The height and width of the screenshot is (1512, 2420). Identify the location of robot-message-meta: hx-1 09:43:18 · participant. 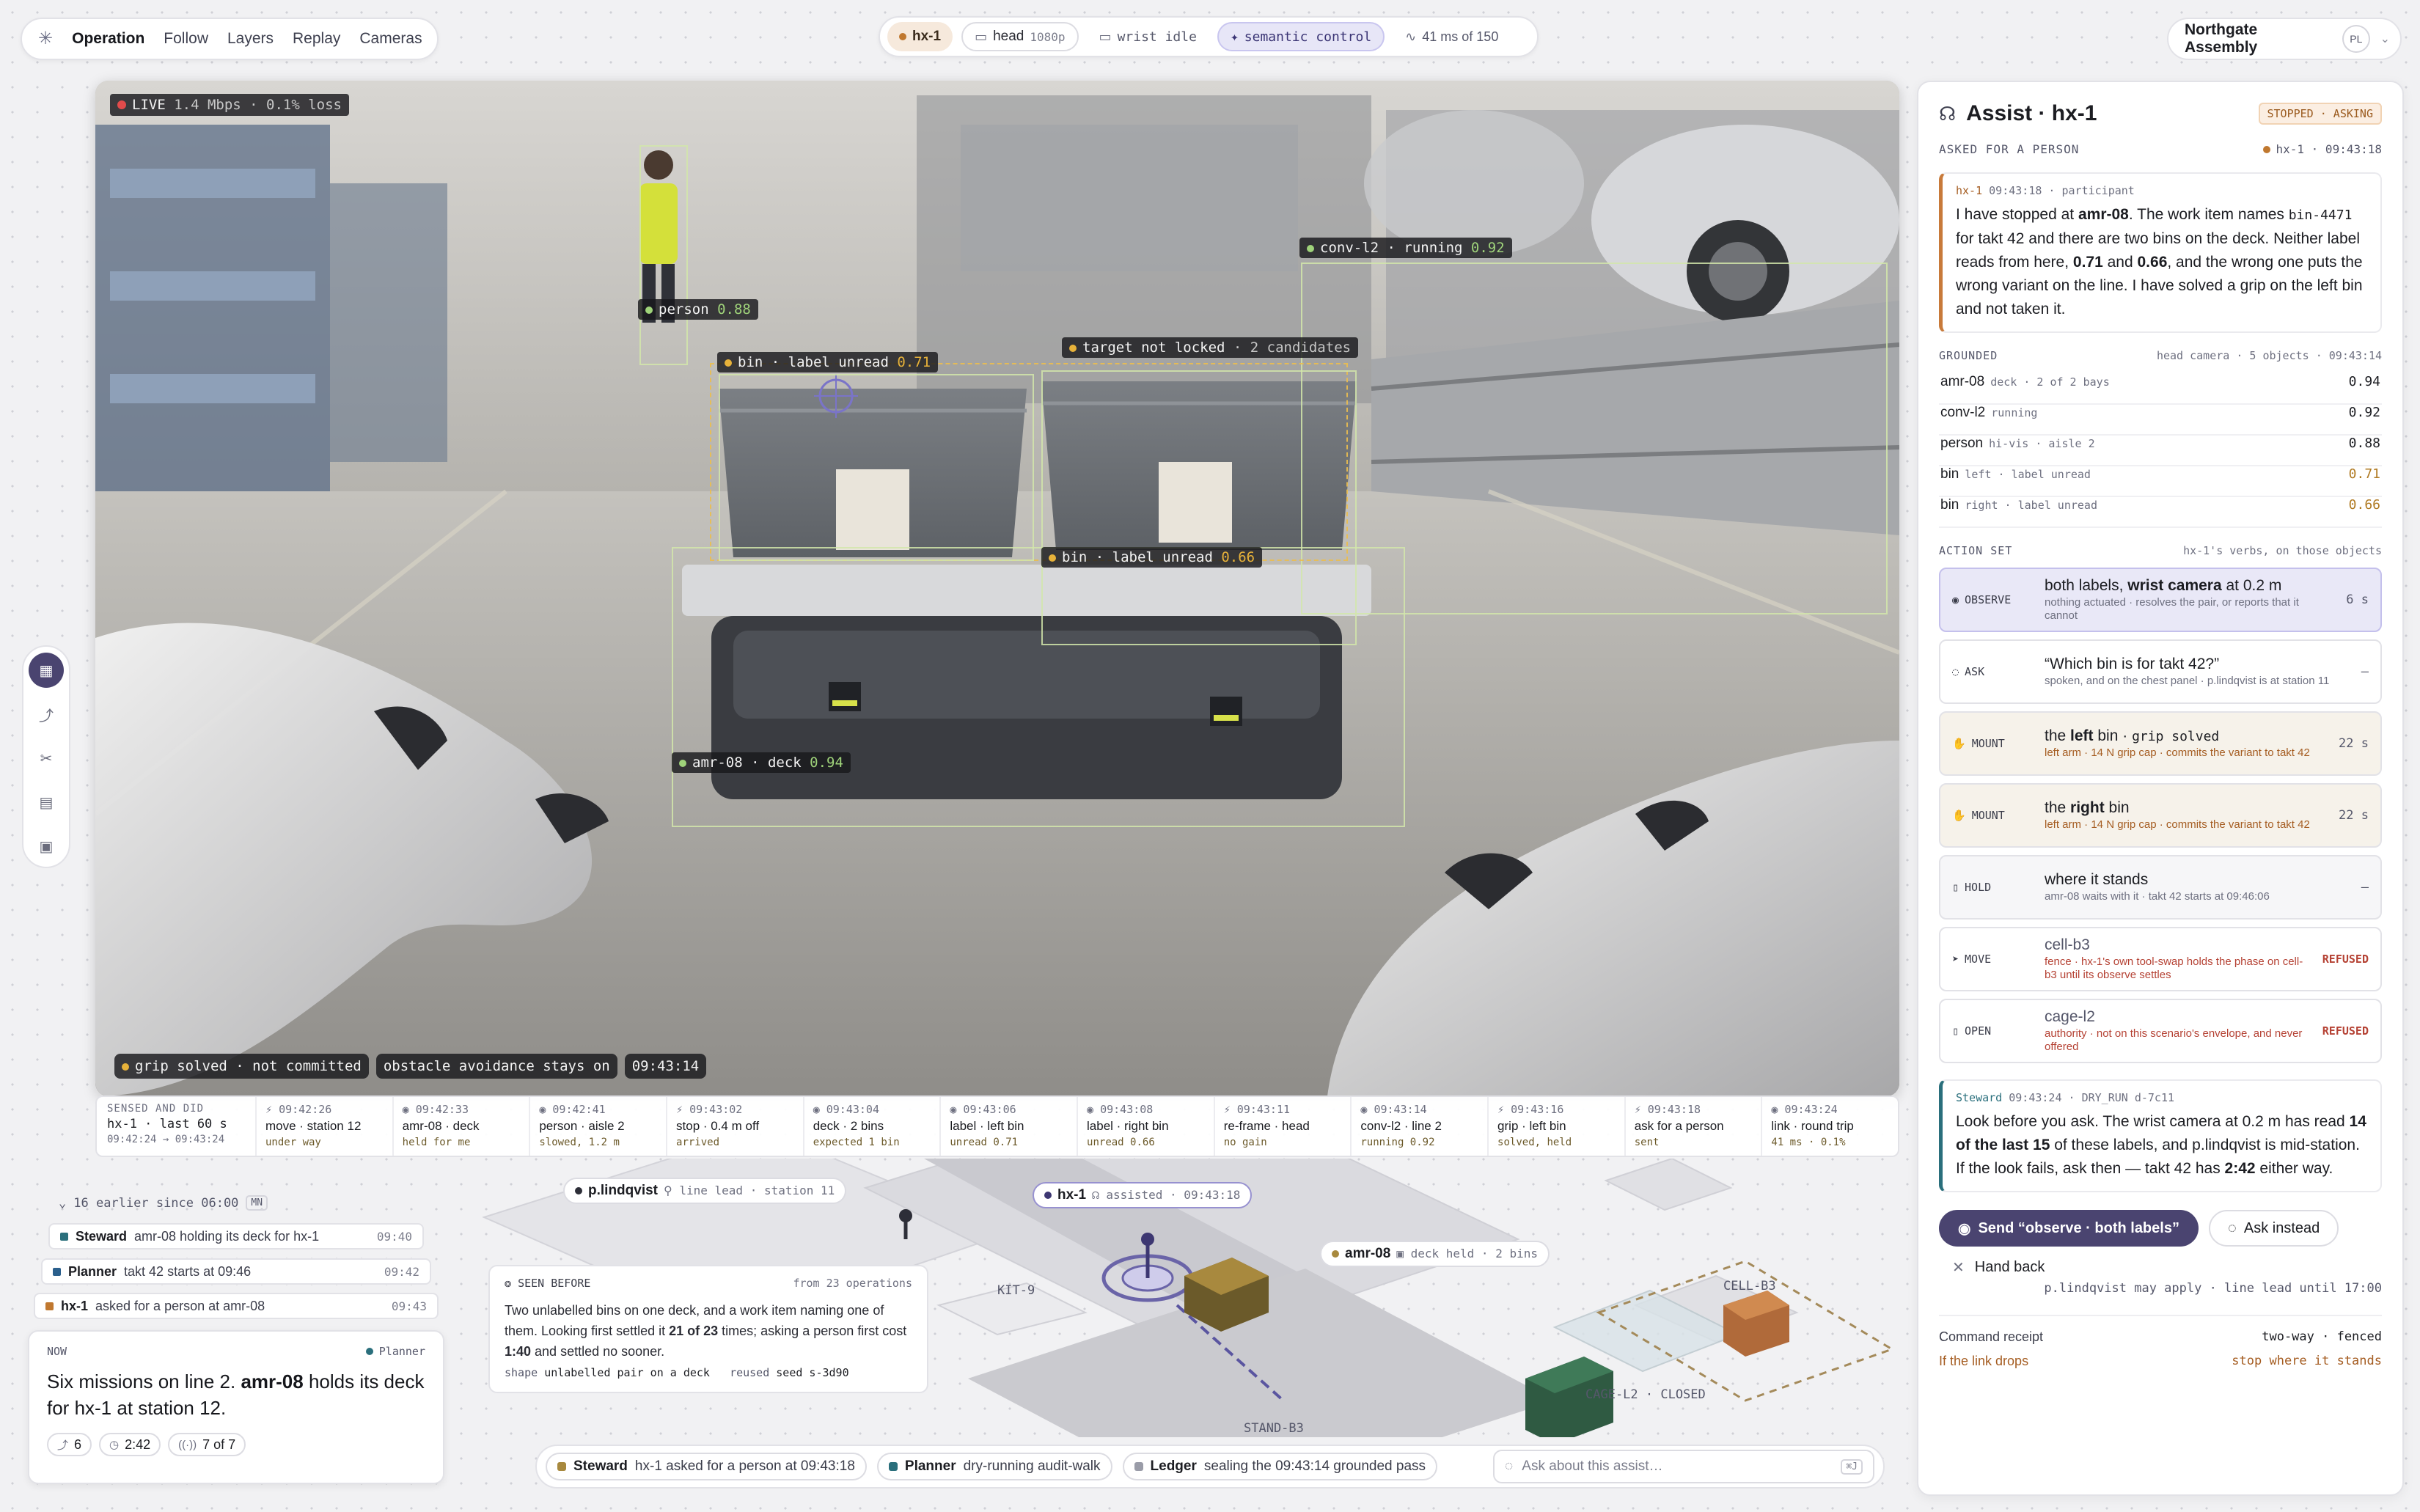
(2161, 191).